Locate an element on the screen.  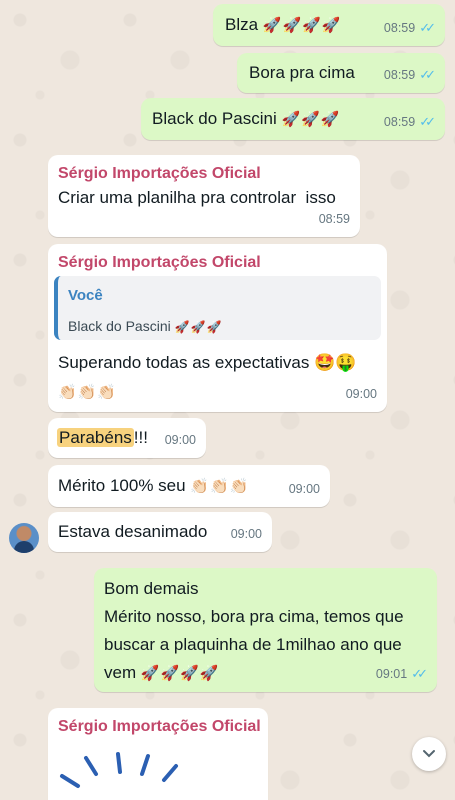
message-line: buscar a plaquinha de 1milhao ano que is located at coordinates (253, 644).